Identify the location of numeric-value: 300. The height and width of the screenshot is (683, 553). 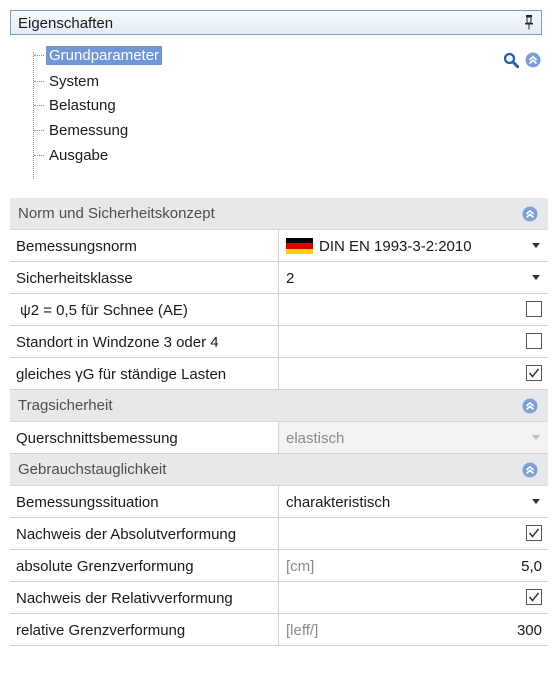
(529, 630).